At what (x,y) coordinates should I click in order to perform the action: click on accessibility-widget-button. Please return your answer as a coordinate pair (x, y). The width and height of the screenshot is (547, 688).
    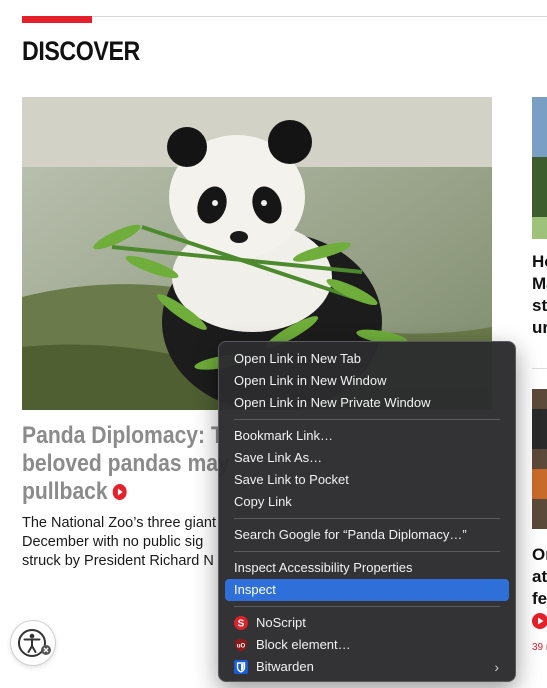
    Looking at the image, I should click on (33, 643).